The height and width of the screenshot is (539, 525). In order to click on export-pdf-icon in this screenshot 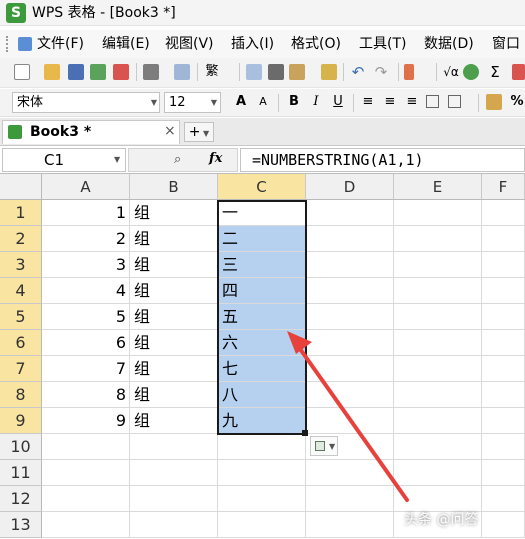, I will do `click(121, 72)`.